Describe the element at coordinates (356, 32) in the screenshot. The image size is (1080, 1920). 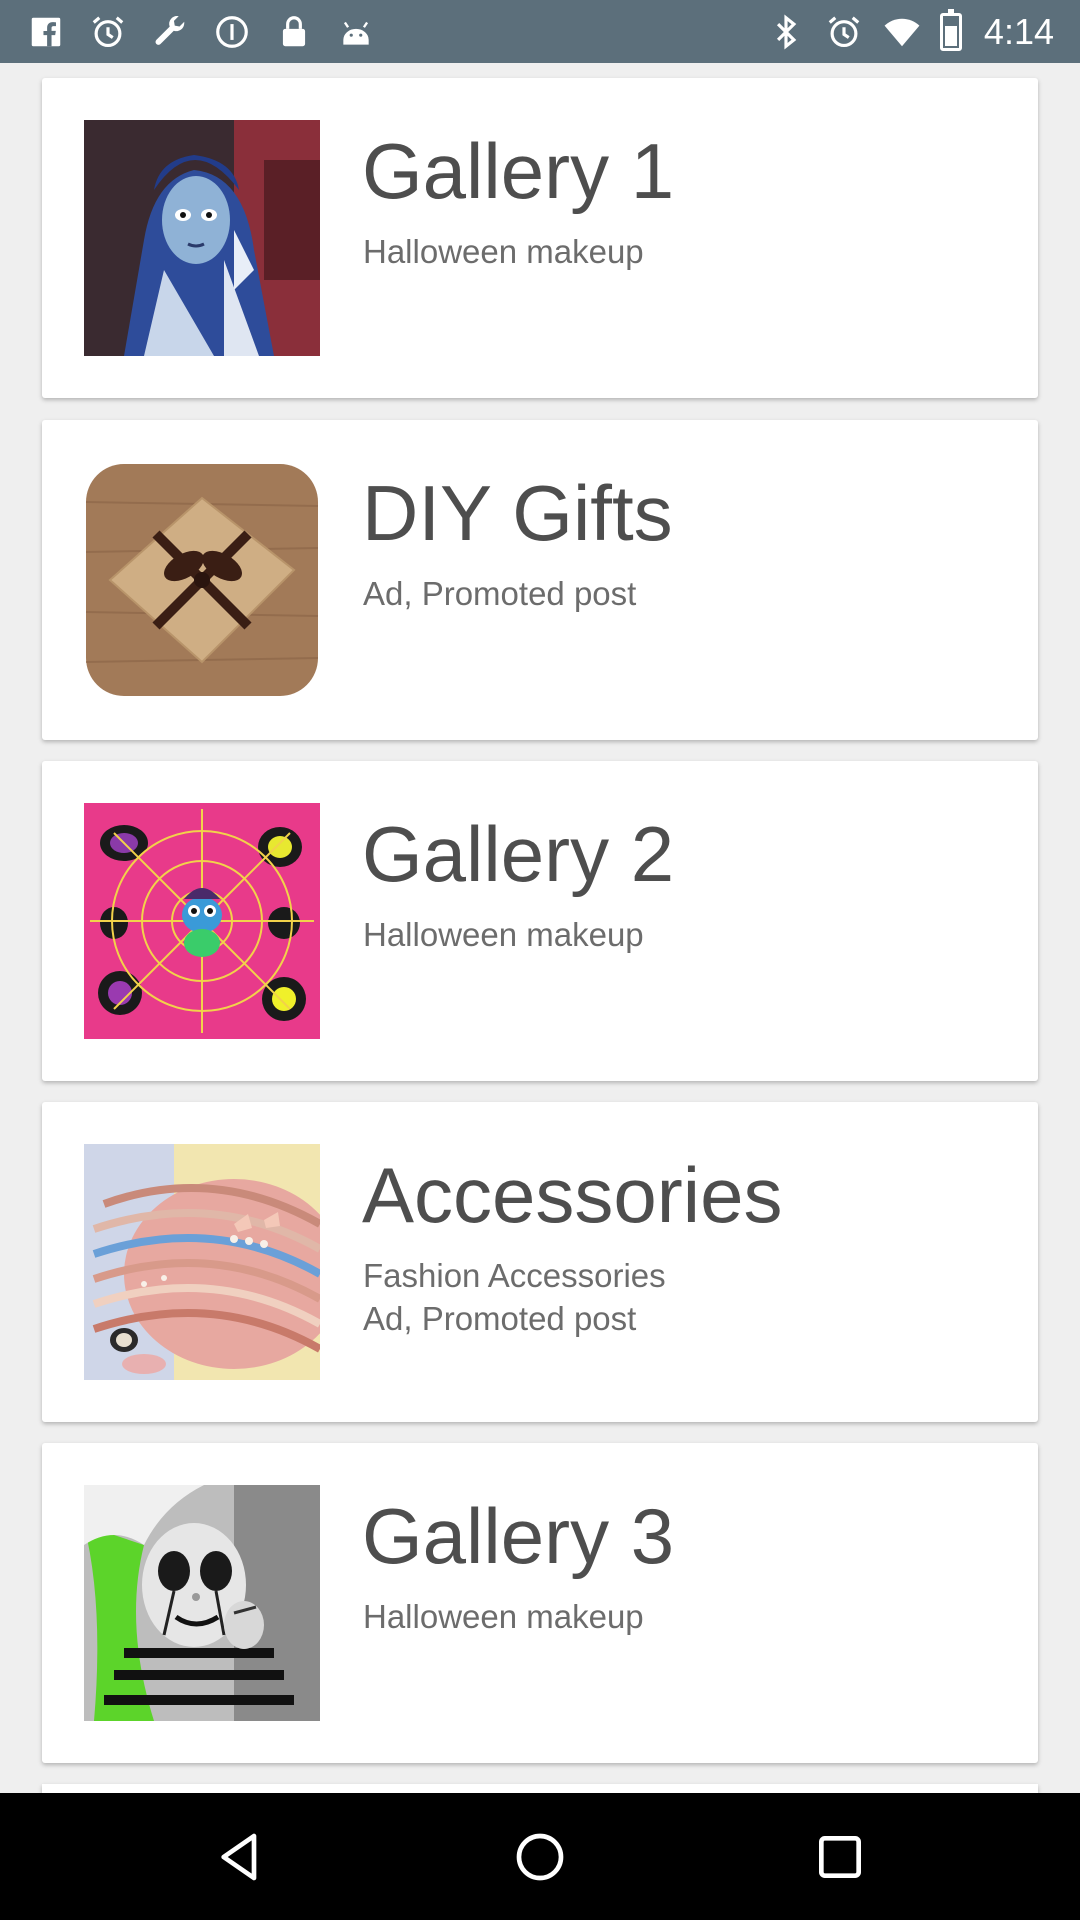
I see `android-icon` at that location.